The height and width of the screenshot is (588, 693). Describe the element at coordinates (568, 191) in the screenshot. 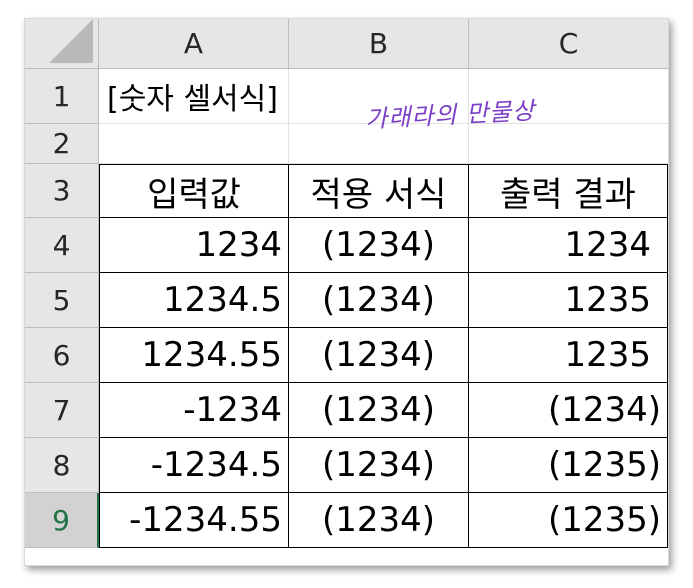

I see `cell-c3: 출력 결과` at that location.